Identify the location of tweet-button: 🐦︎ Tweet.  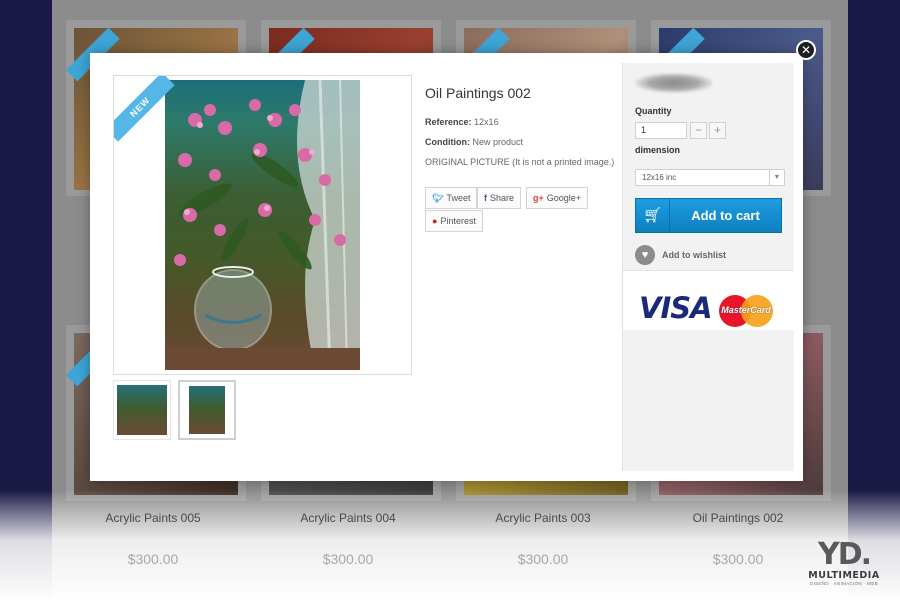
(451, 198).